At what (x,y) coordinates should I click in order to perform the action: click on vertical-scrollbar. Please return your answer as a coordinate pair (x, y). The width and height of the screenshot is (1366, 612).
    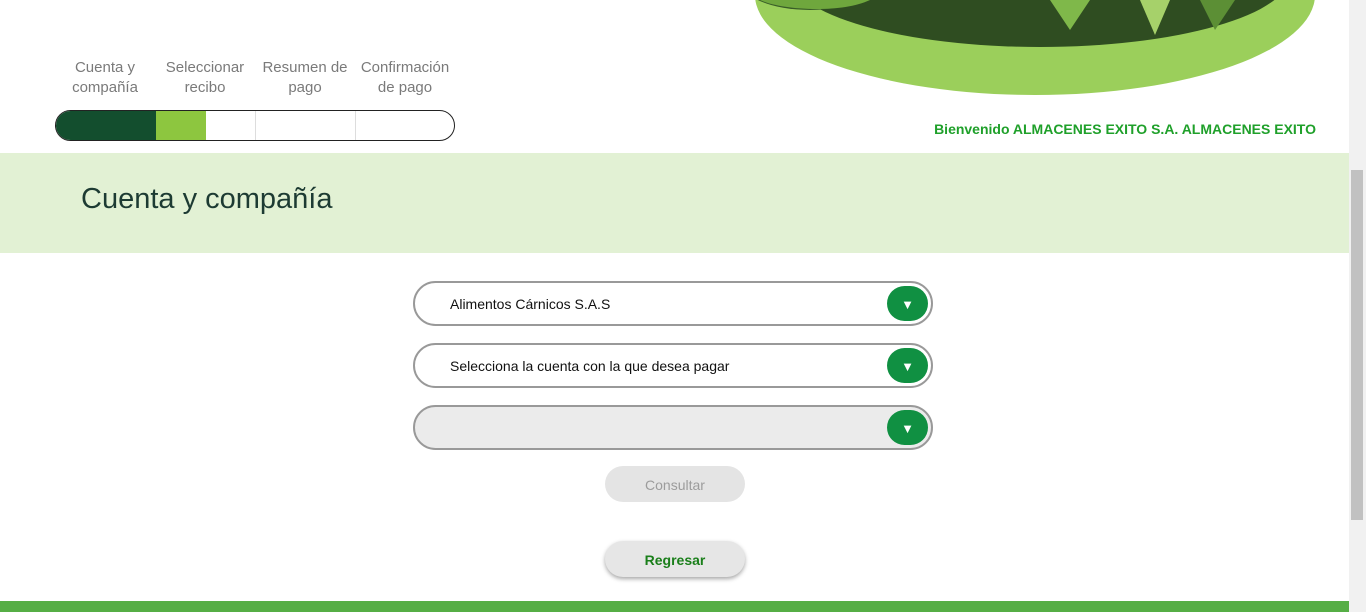
    Looking at the image, I should click on (1357, 306).